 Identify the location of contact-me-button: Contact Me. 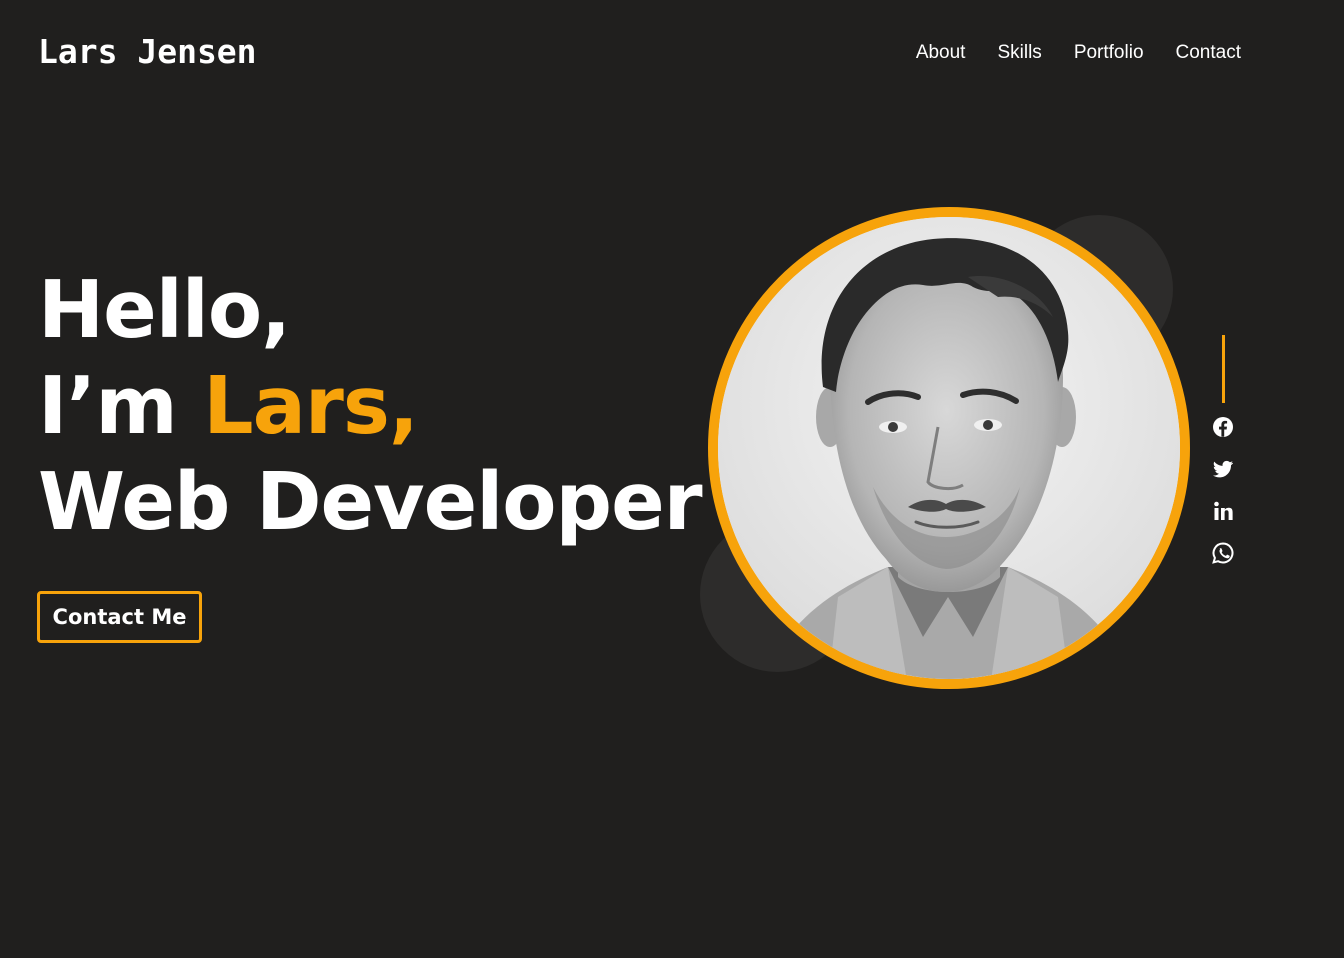
(119, 617).